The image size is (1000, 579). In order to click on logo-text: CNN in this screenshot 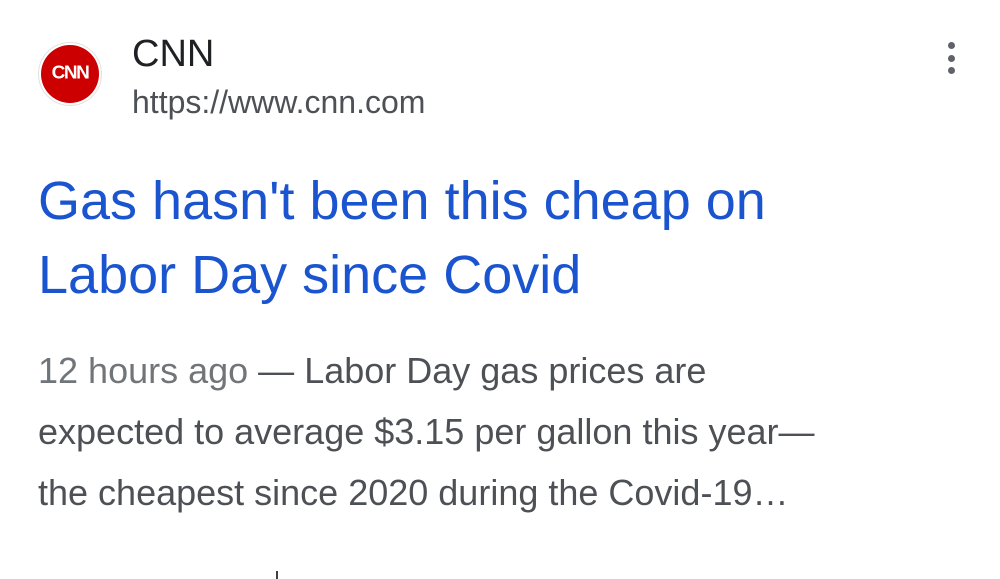, I will do `click(70, 73)`.